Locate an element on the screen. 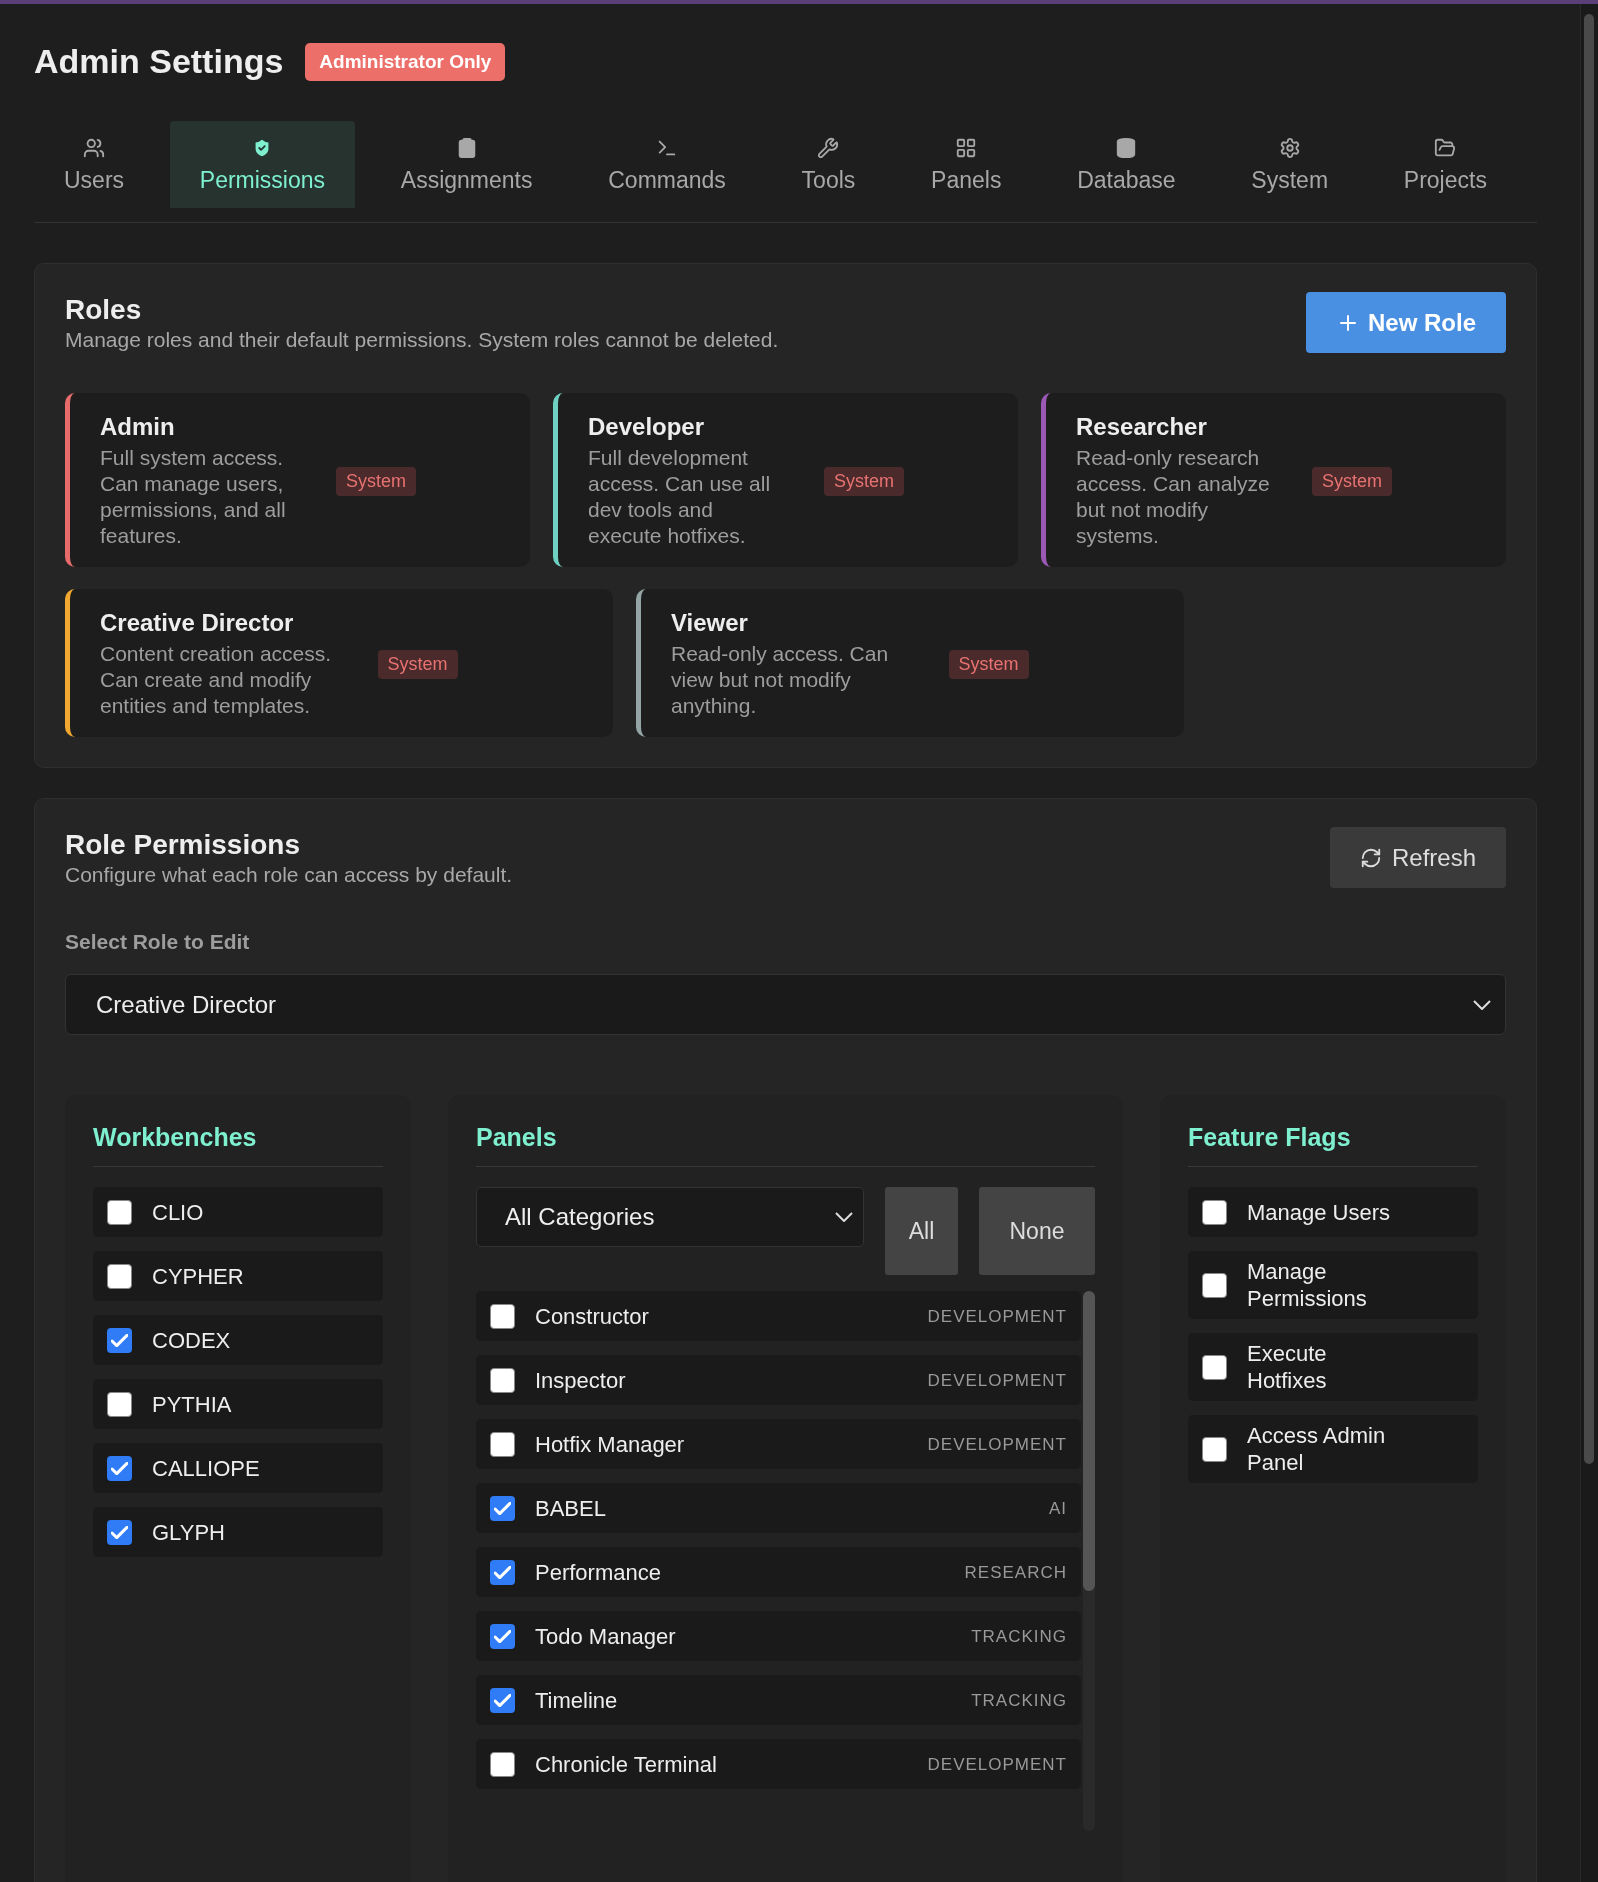 Image resolution: width=1598 pixels, height=1882 pixels. user-icon is located at coordinates (94, 148).